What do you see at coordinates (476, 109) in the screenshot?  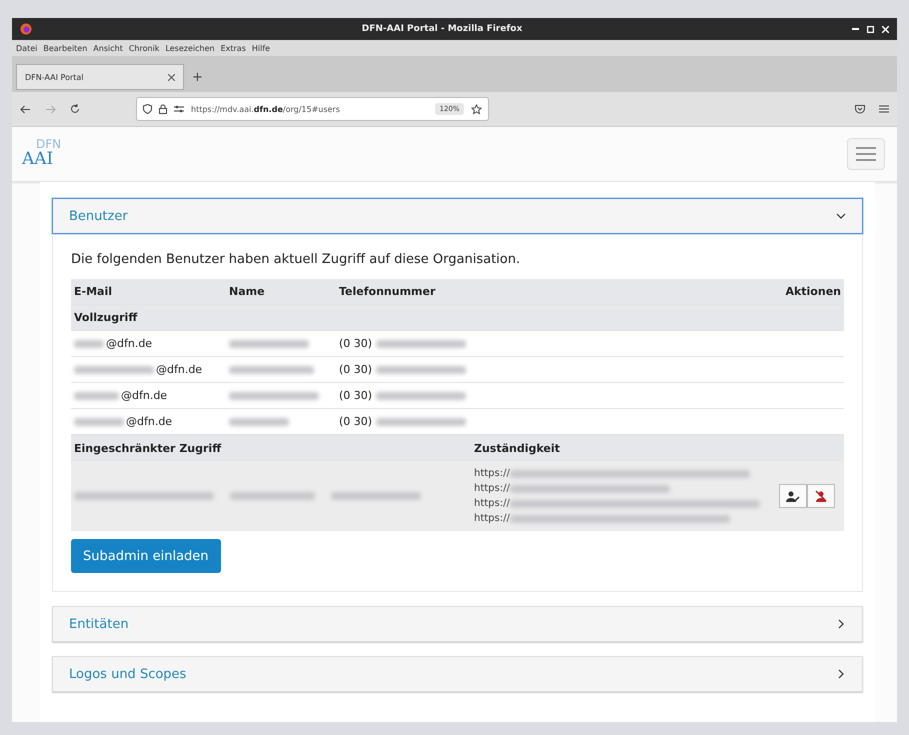 I see `star-icon` at bounding box center [476, 109].